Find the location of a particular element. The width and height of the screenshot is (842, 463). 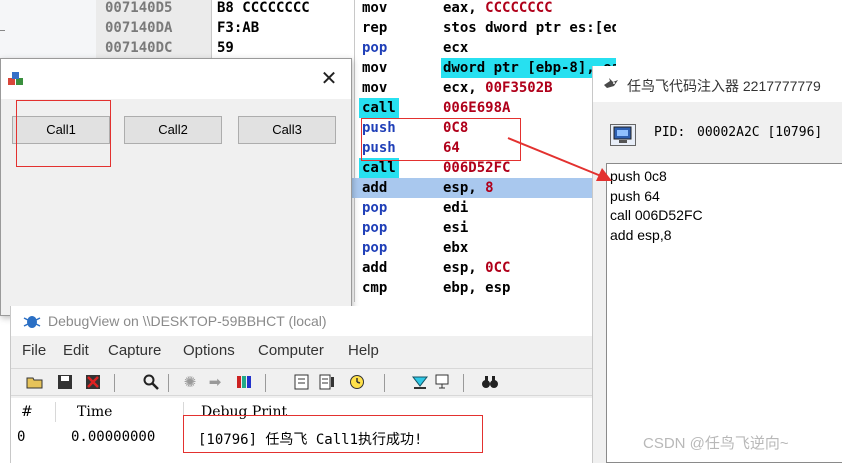

disasm-mnemonic: cmp is located at coordinates (375, 288).